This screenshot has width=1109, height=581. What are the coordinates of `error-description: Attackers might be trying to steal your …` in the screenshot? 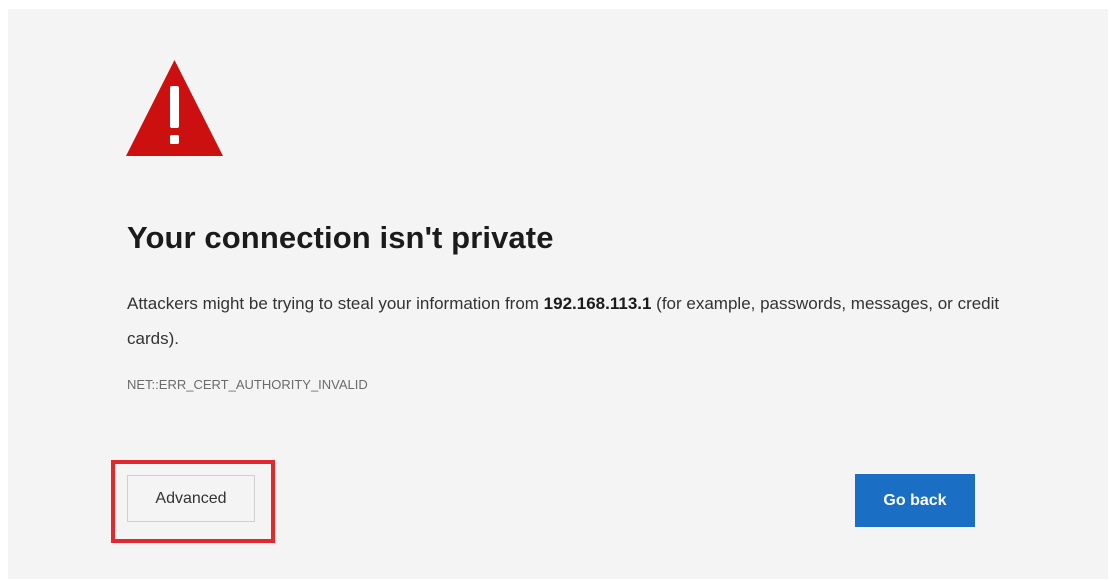 It's located at (567, 321).